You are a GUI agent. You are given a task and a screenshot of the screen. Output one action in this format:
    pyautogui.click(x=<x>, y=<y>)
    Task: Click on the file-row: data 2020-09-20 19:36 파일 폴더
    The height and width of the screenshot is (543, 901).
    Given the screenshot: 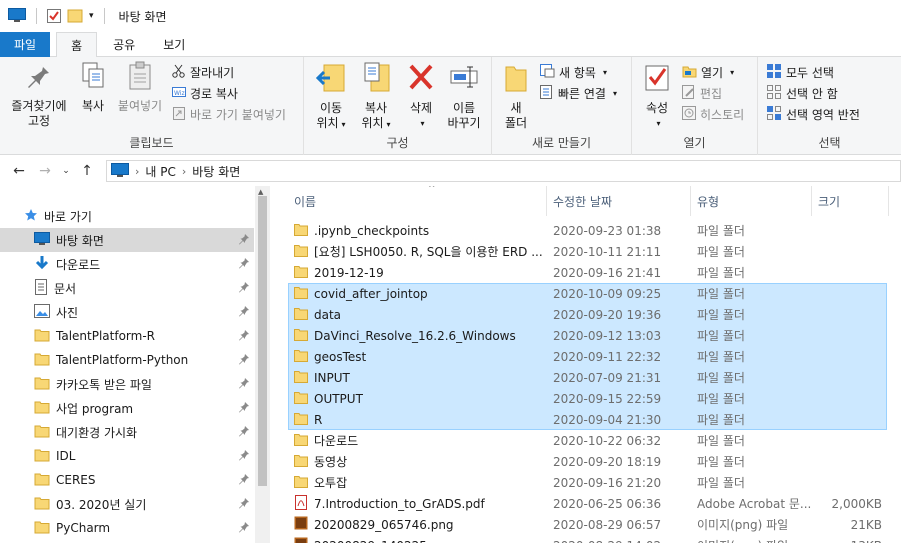 What is the action you would take?
    pyautogui.click(x=587, y=314)
    